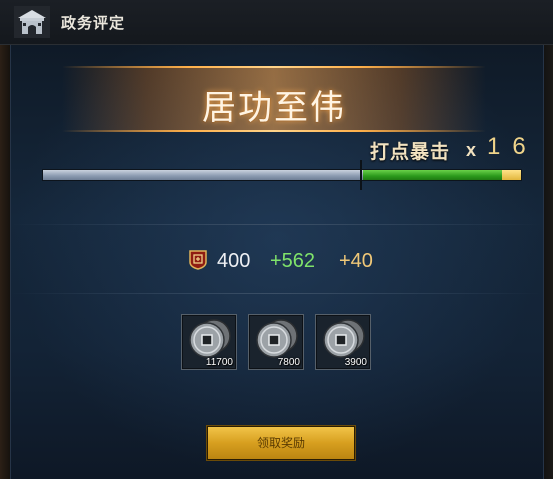 The image size is (553, 479). I want to click on shield-icon, so click(198, 260).